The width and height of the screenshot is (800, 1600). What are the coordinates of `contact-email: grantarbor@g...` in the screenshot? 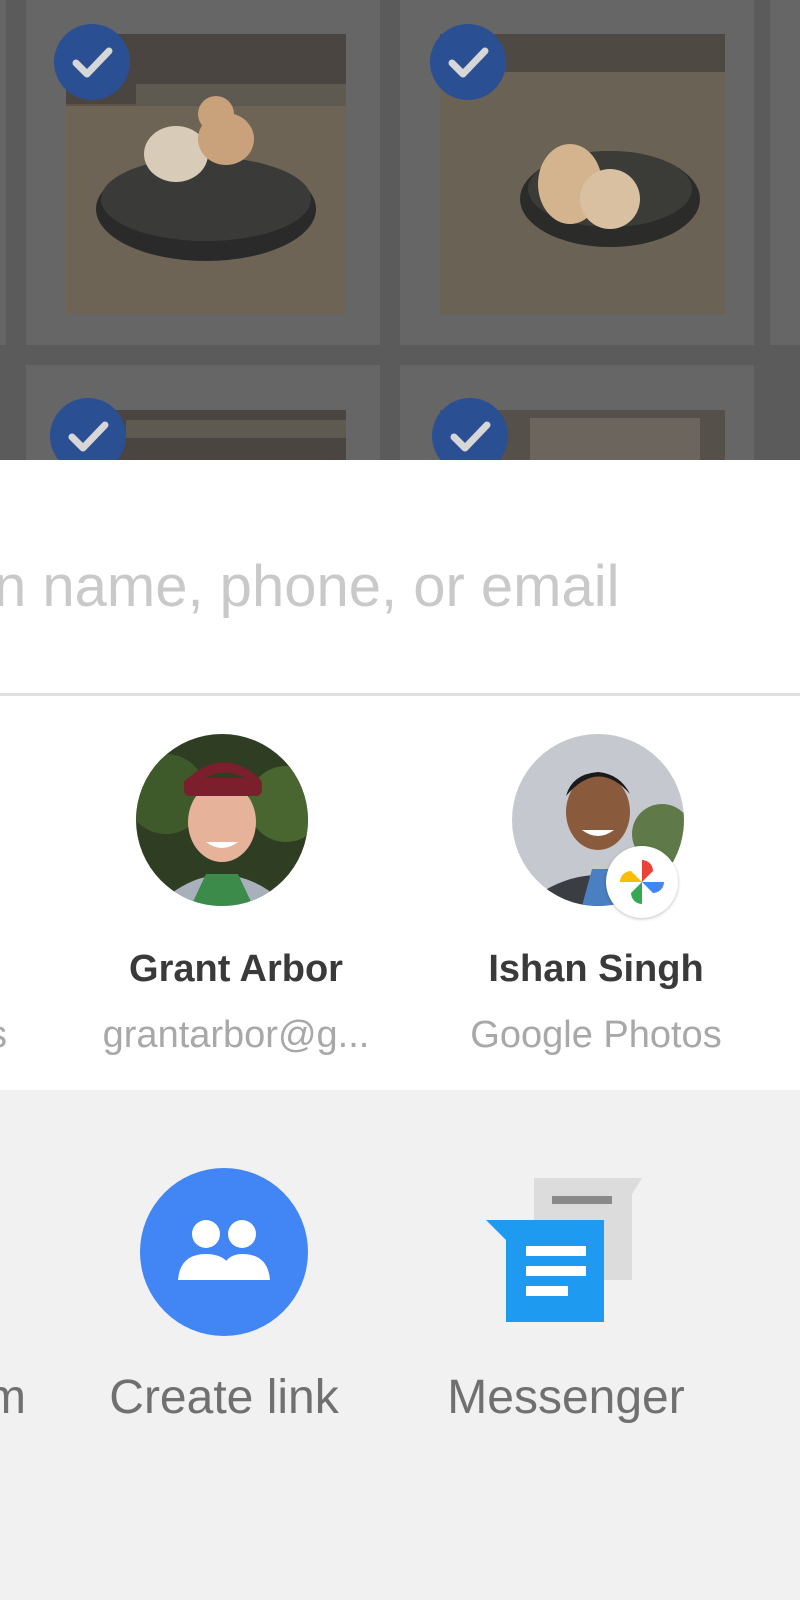 It's located at (236, 1035).